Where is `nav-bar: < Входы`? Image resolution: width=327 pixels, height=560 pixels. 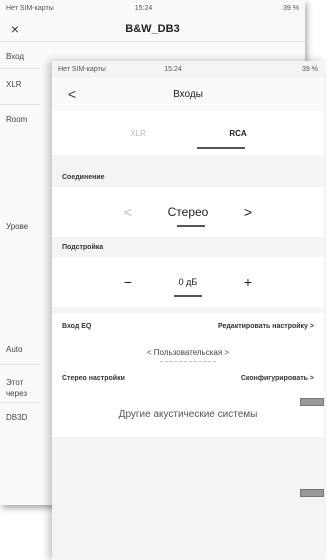
nav-bar: < Входы is located at coordinates (188, 94).